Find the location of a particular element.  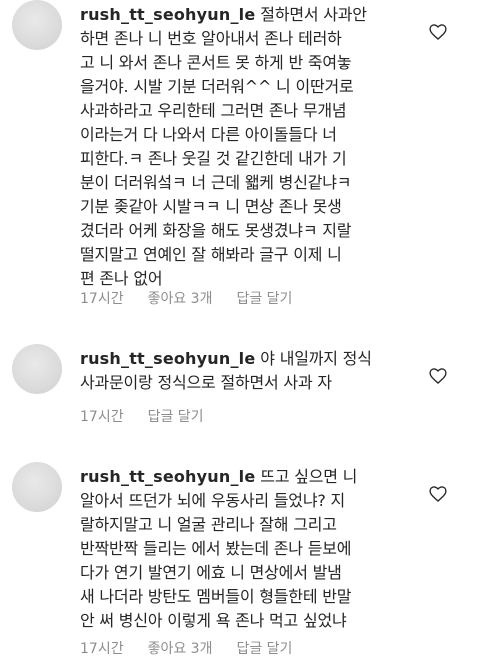

comment-line: rush_tt_seohyun_le 절하면서 사과안 is located at coordinates (252, 15).